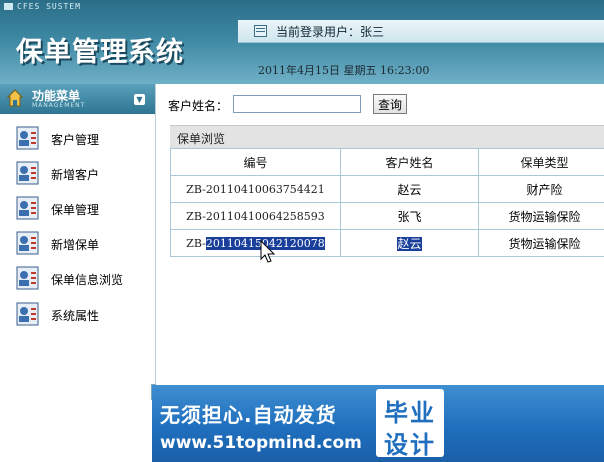  I want to click on customer-name-selected: 赵云, so click(409, 243).